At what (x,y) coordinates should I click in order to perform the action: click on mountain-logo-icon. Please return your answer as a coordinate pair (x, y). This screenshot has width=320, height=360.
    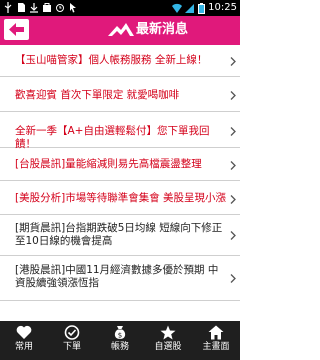
    Looking at the image, I should click on (121, 29).